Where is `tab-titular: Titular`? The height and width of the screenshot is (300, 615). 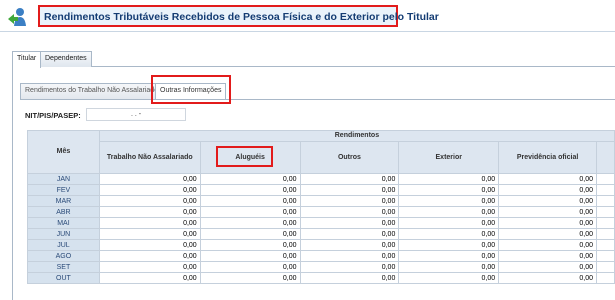 tab-titular: Titular is located at coordinates (27, 59).